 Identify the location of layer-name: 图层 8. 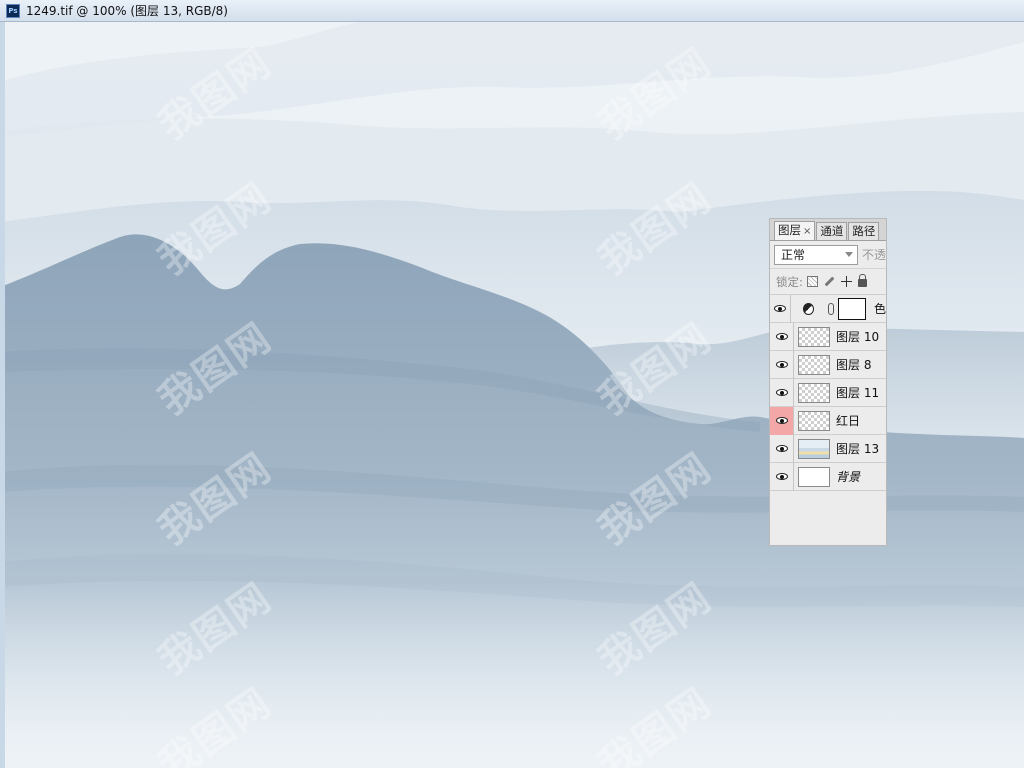
(854, 365).